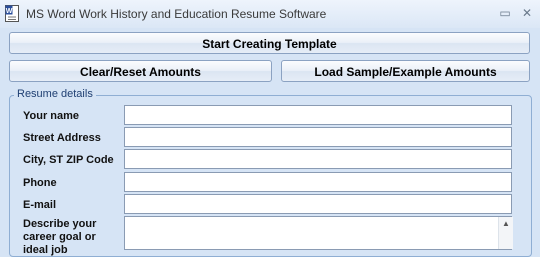 Image resolution: width=540 pixels, height=257 pixels. I want to click on start-creating-template-button: Start Creating Template, so click(269, 43).